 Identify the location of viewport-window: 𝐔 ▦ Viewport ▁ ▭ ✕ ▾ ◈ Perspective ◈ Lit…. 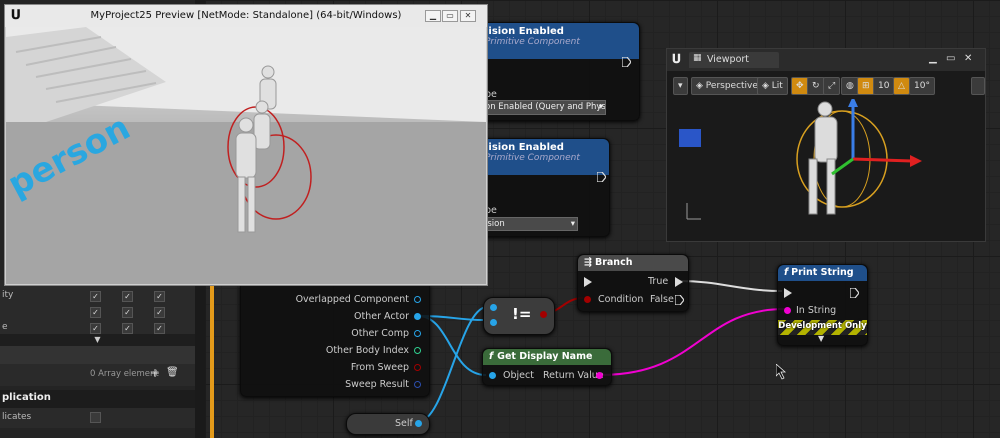
(826, 145).